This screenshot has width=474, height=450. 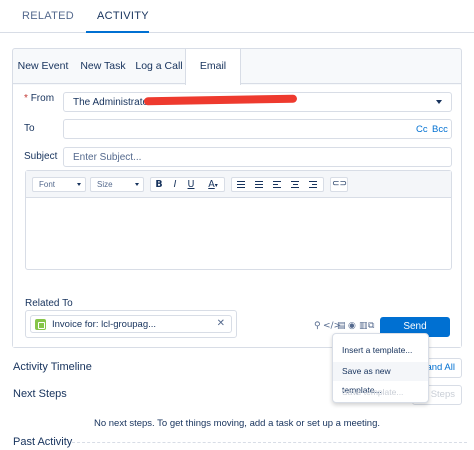 What do you see at coordinates (440, 129) in the screenshot?
I see `bcc-link: Bcc` at bounding box center [440, 129].